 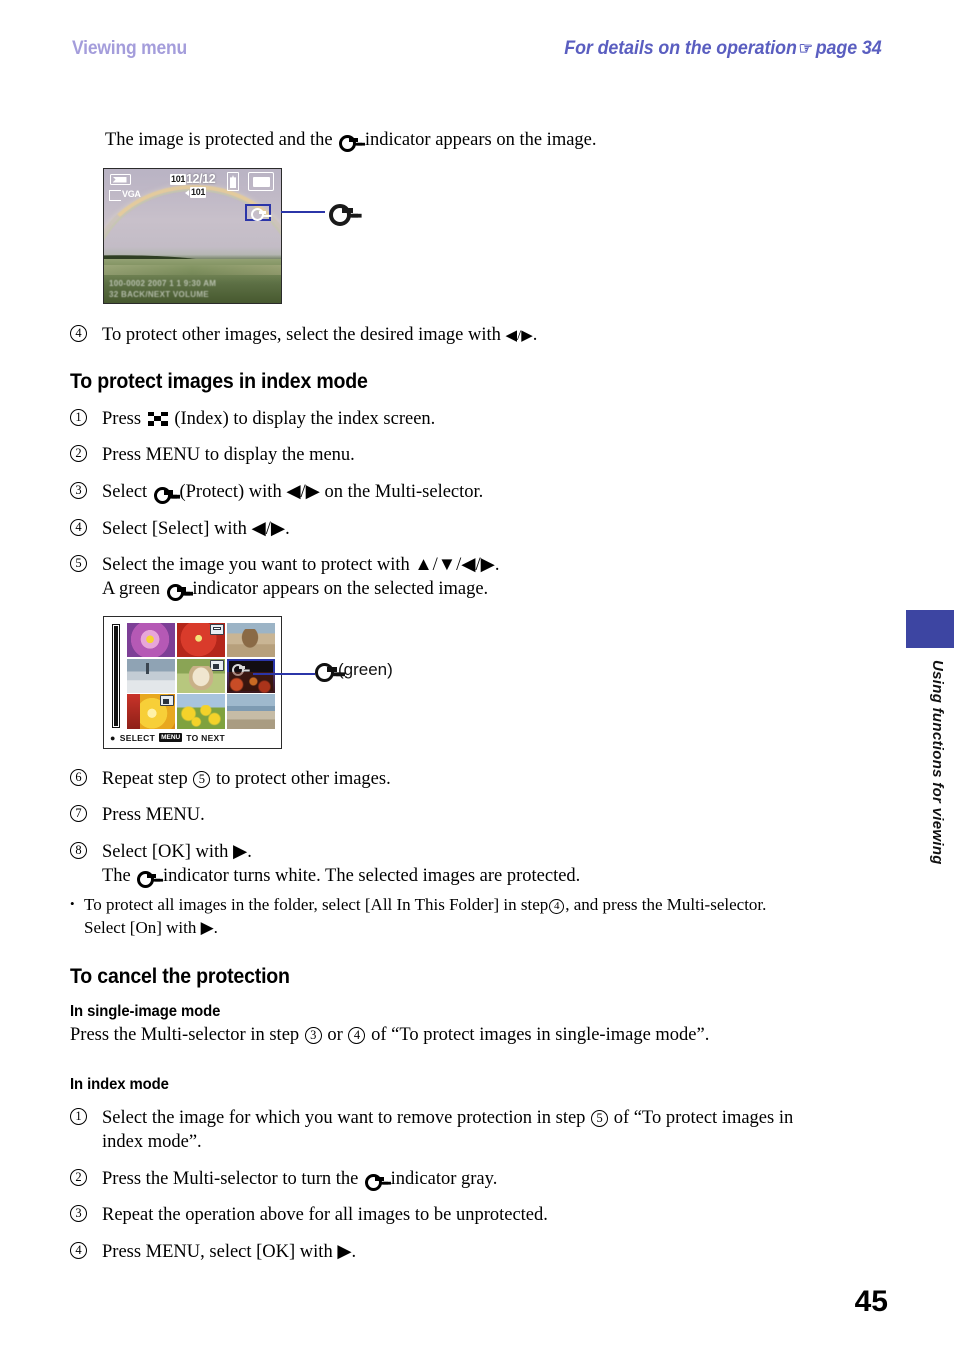 I want to click on thumbnail-cat, so click(x=201, y=675).